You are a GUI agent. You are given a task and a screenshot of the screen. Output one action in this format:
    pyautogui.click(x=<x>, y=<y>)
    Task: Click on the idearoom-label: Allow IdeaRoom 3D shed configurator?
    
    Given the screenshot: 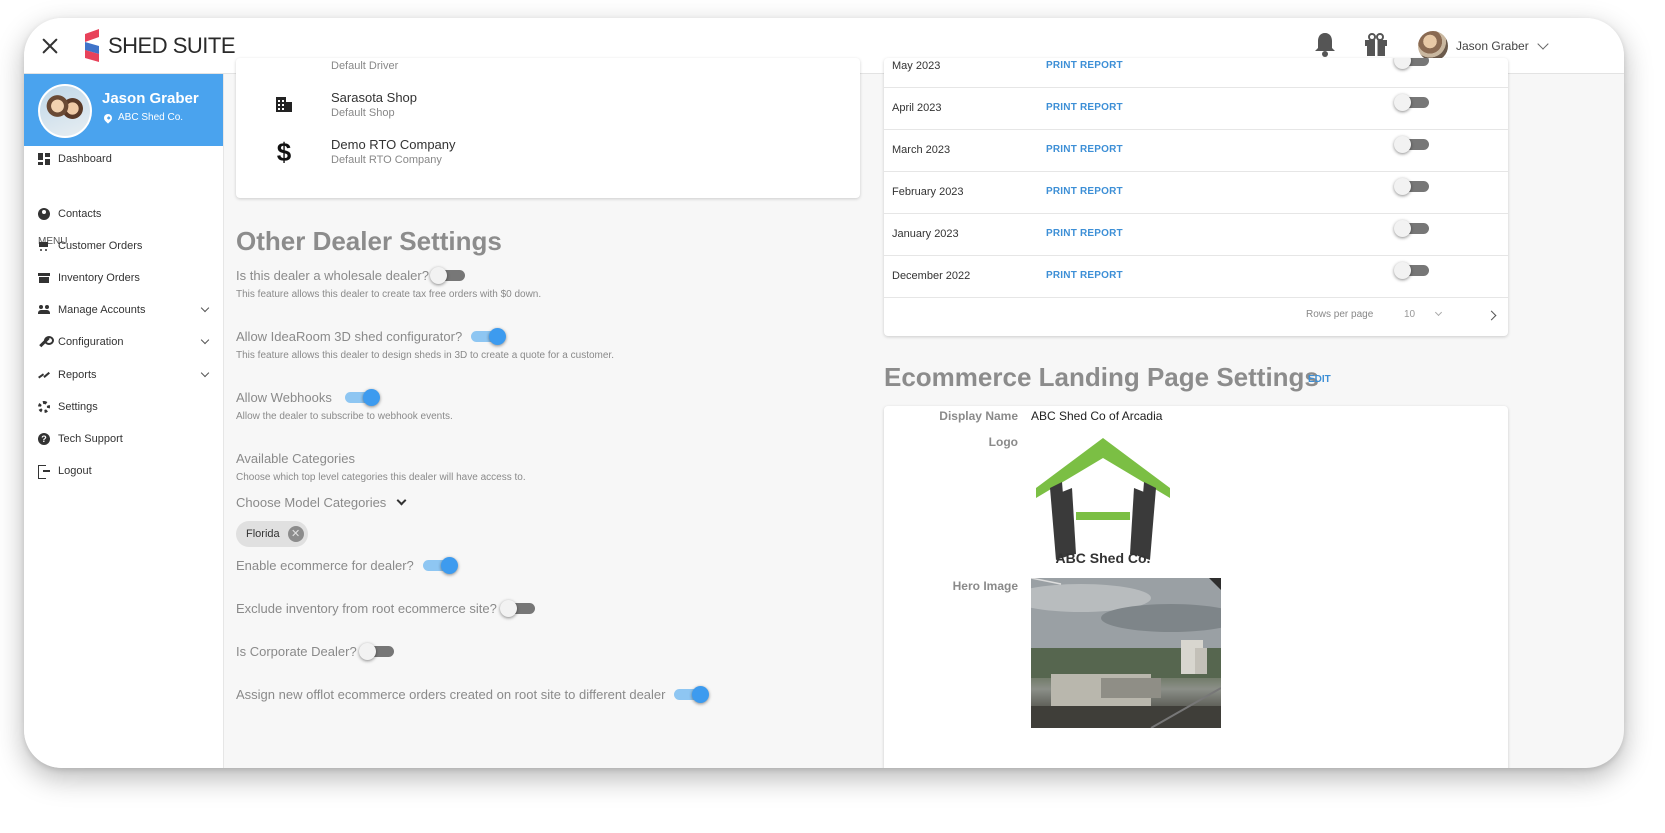 What is the action you would take?
    pyautogui.click(x=349, y=336)
    